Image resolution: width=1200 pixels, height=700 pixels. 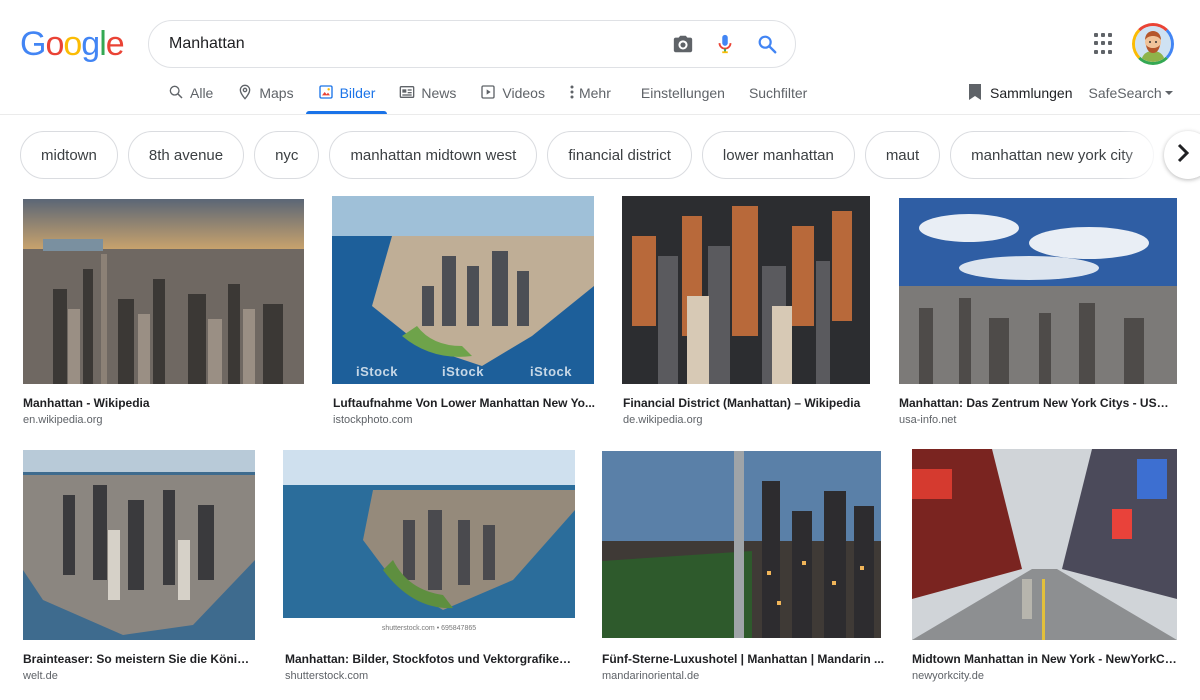 What do you see at coordinates (948, 676) in the screenshot?
I see `result-source: newyorkcity.de` at bounding box center [948, 676].